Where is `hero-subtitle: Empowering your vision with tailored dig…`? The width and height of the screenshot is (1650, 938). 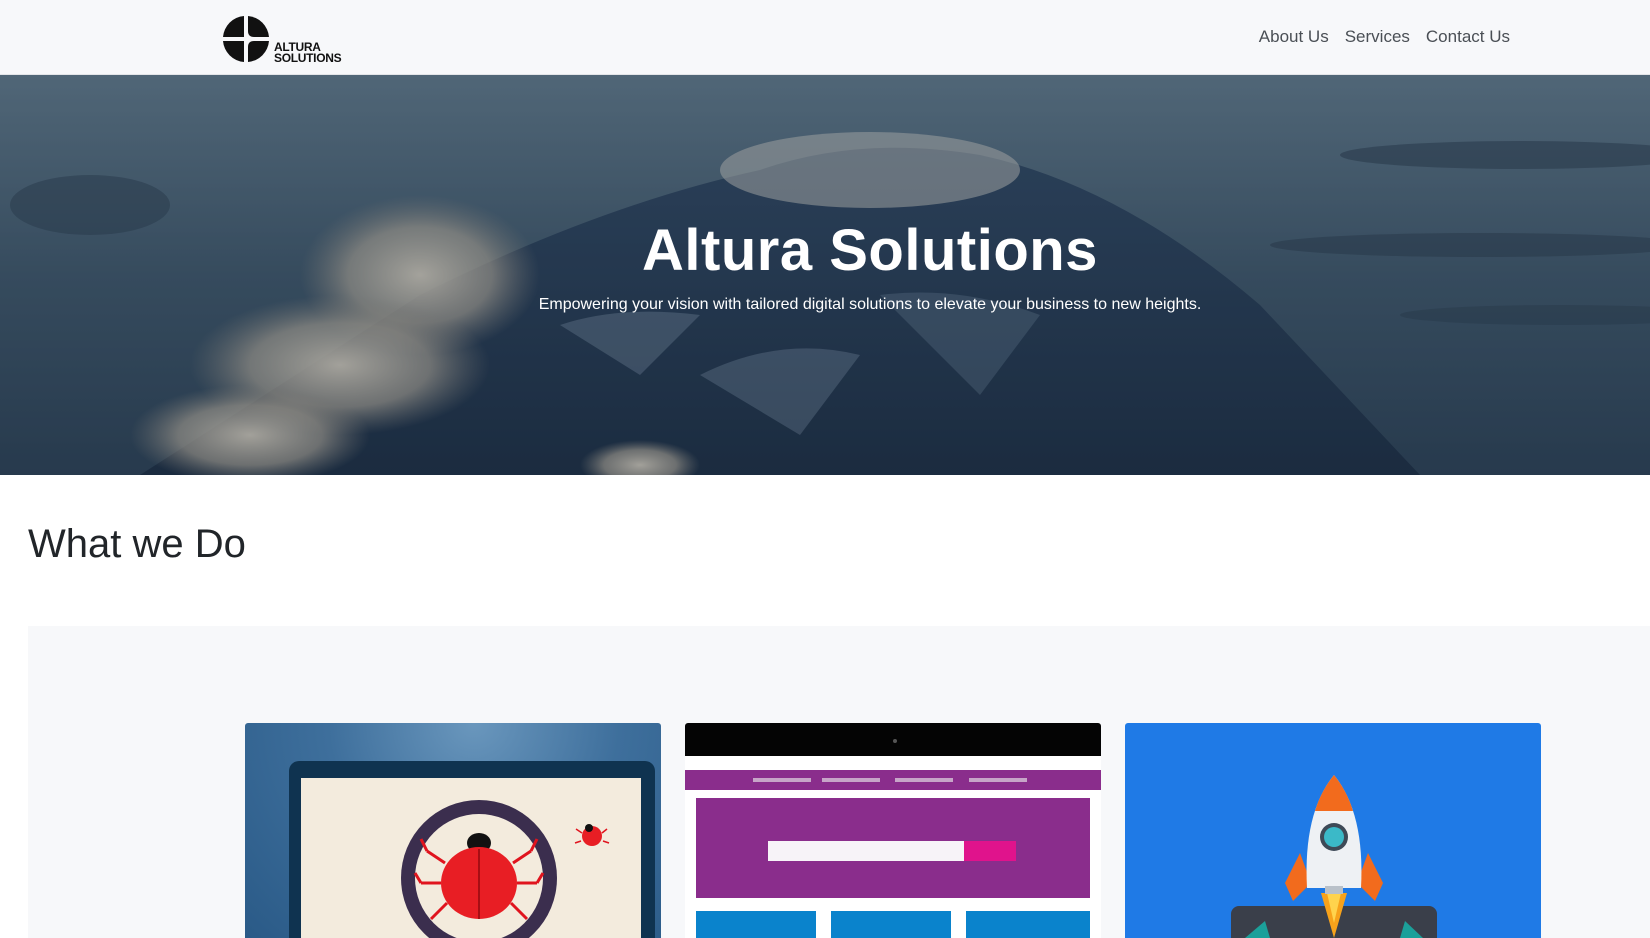
hero-subtitle: Empowering your vision with tailored dig… is located at coordinates (870, 304).